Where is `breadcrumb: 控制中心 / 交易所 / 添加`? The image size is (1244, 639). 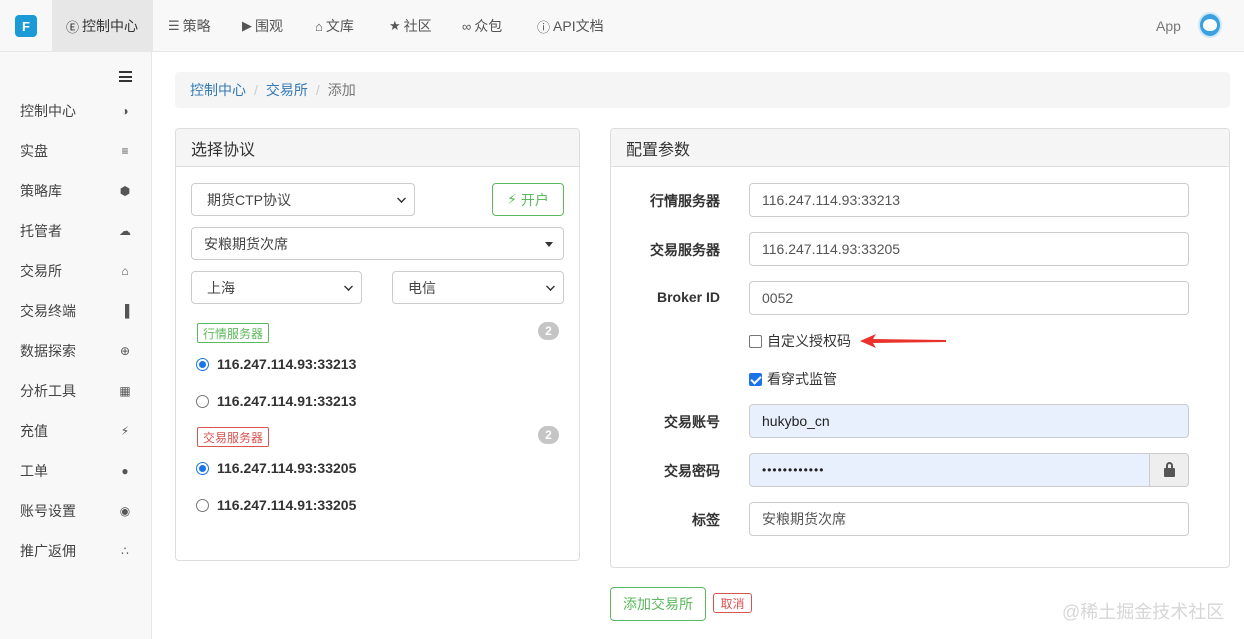 breadcrumb: 控制中心 / 交易所 / 添加 is located at coordinates (702, 90).